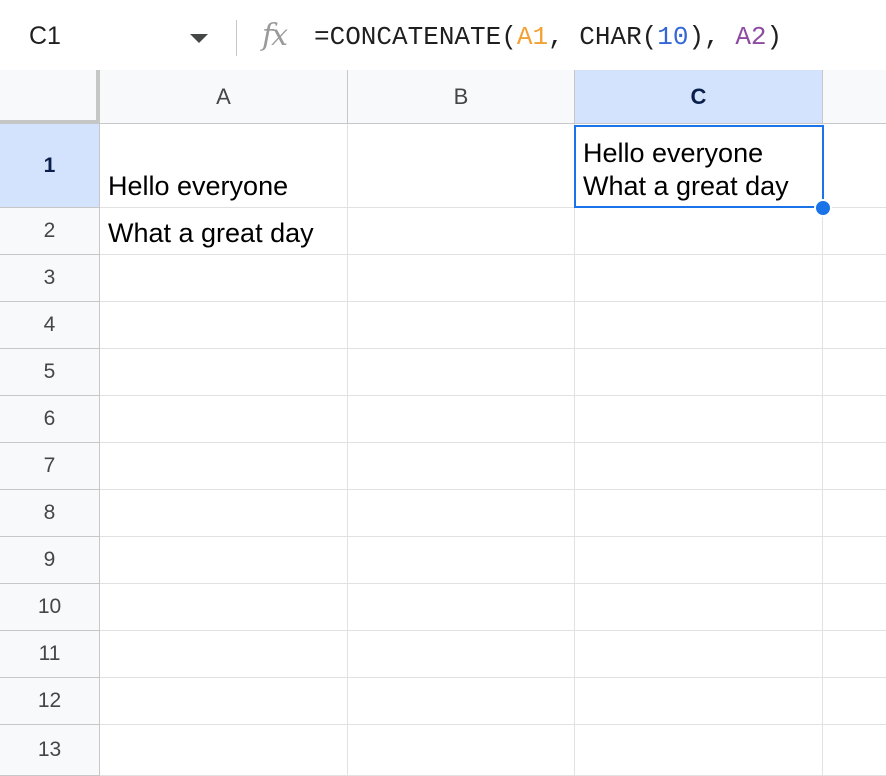 Image resolution: width=886 pixels, height=776 pixels. I want to click on name-box-dropdown-icon, so click(199, 38).